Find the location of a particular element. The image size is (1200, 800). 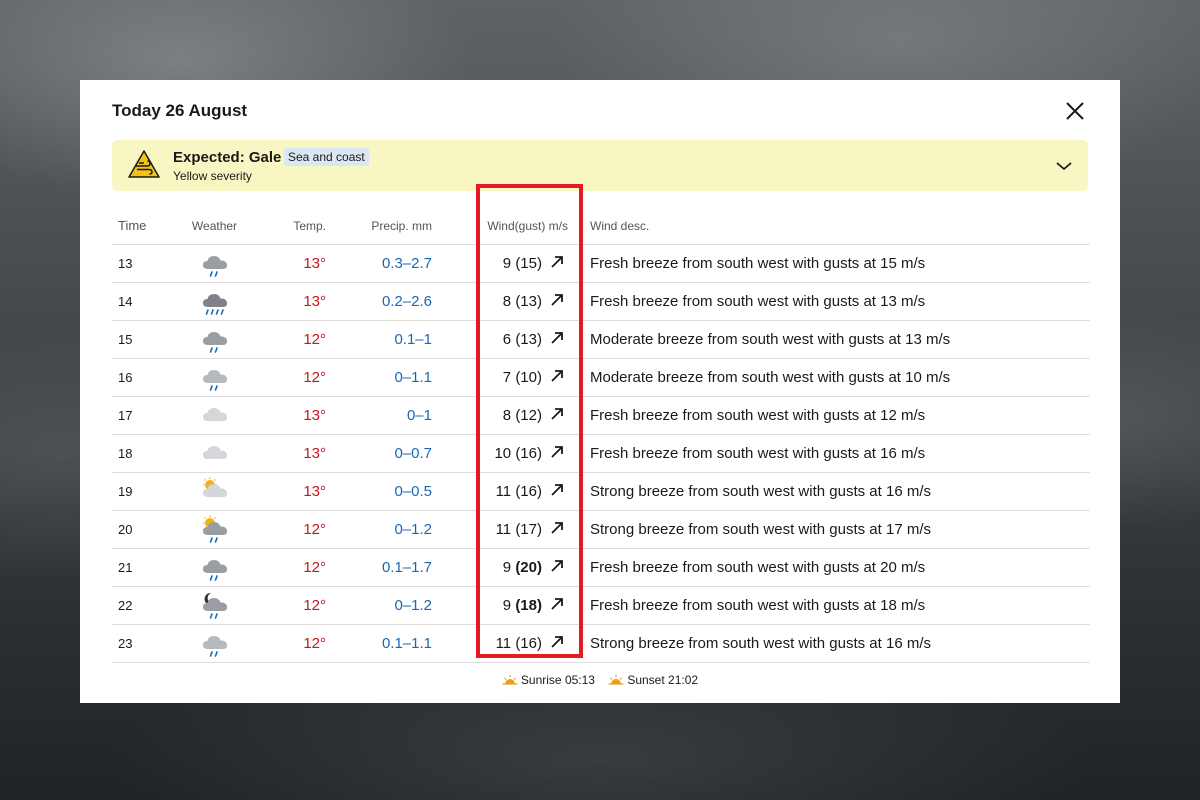

sun-cloud-icon is located at coordinates (214, 487).